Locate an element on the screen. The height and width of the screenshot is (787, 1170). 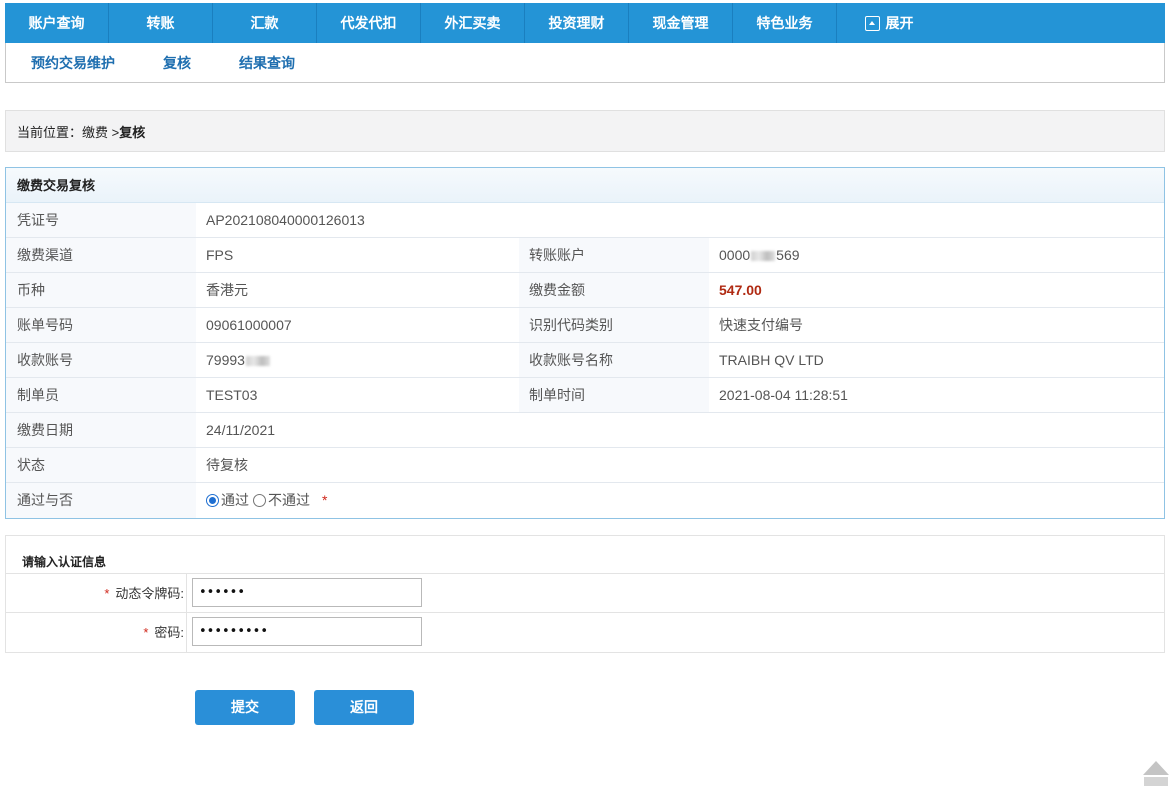
approve-no-radio is located at coordinates (259, 500).